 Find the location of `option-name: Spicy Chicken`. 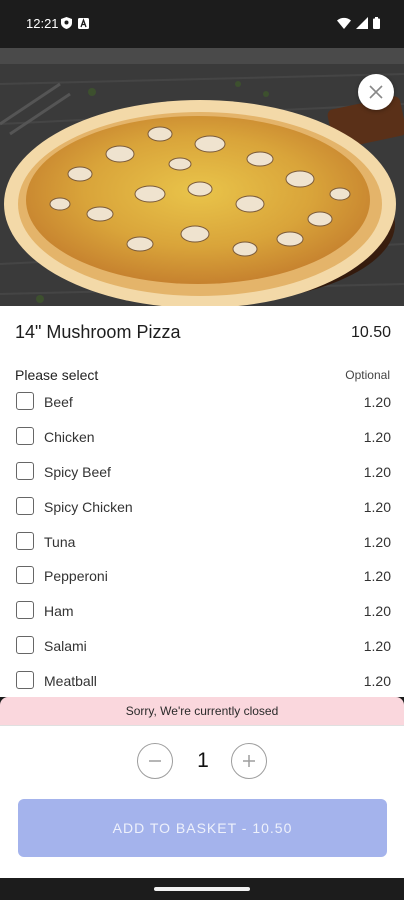

option-name: Spicy Chicken is located at coordinates (88, 506).